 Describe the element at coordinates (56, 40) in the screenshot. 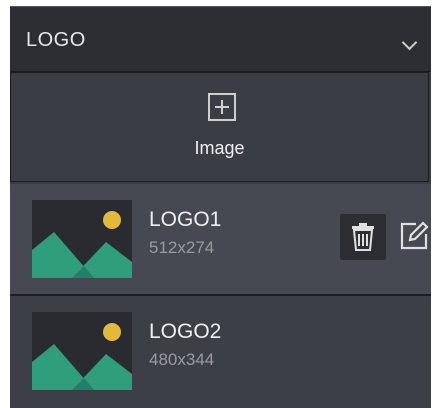

I see `dropdown-title: LOGO` at that location.